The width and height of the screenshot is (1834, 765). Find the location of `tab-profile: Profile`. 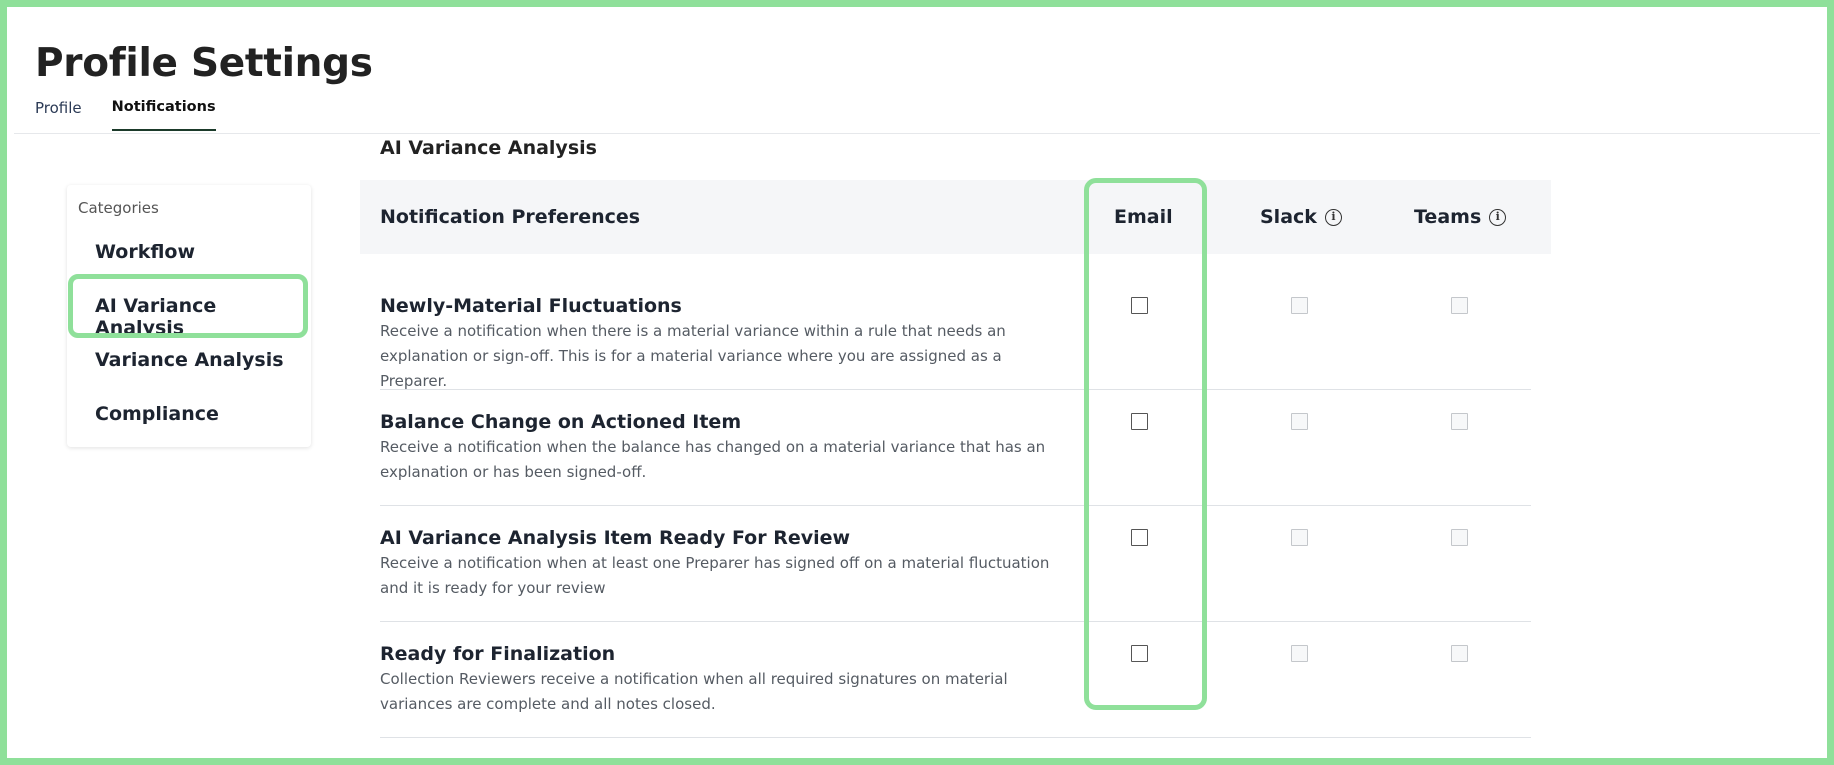

tab-profile: Profile is located at coordinates (58, 115).